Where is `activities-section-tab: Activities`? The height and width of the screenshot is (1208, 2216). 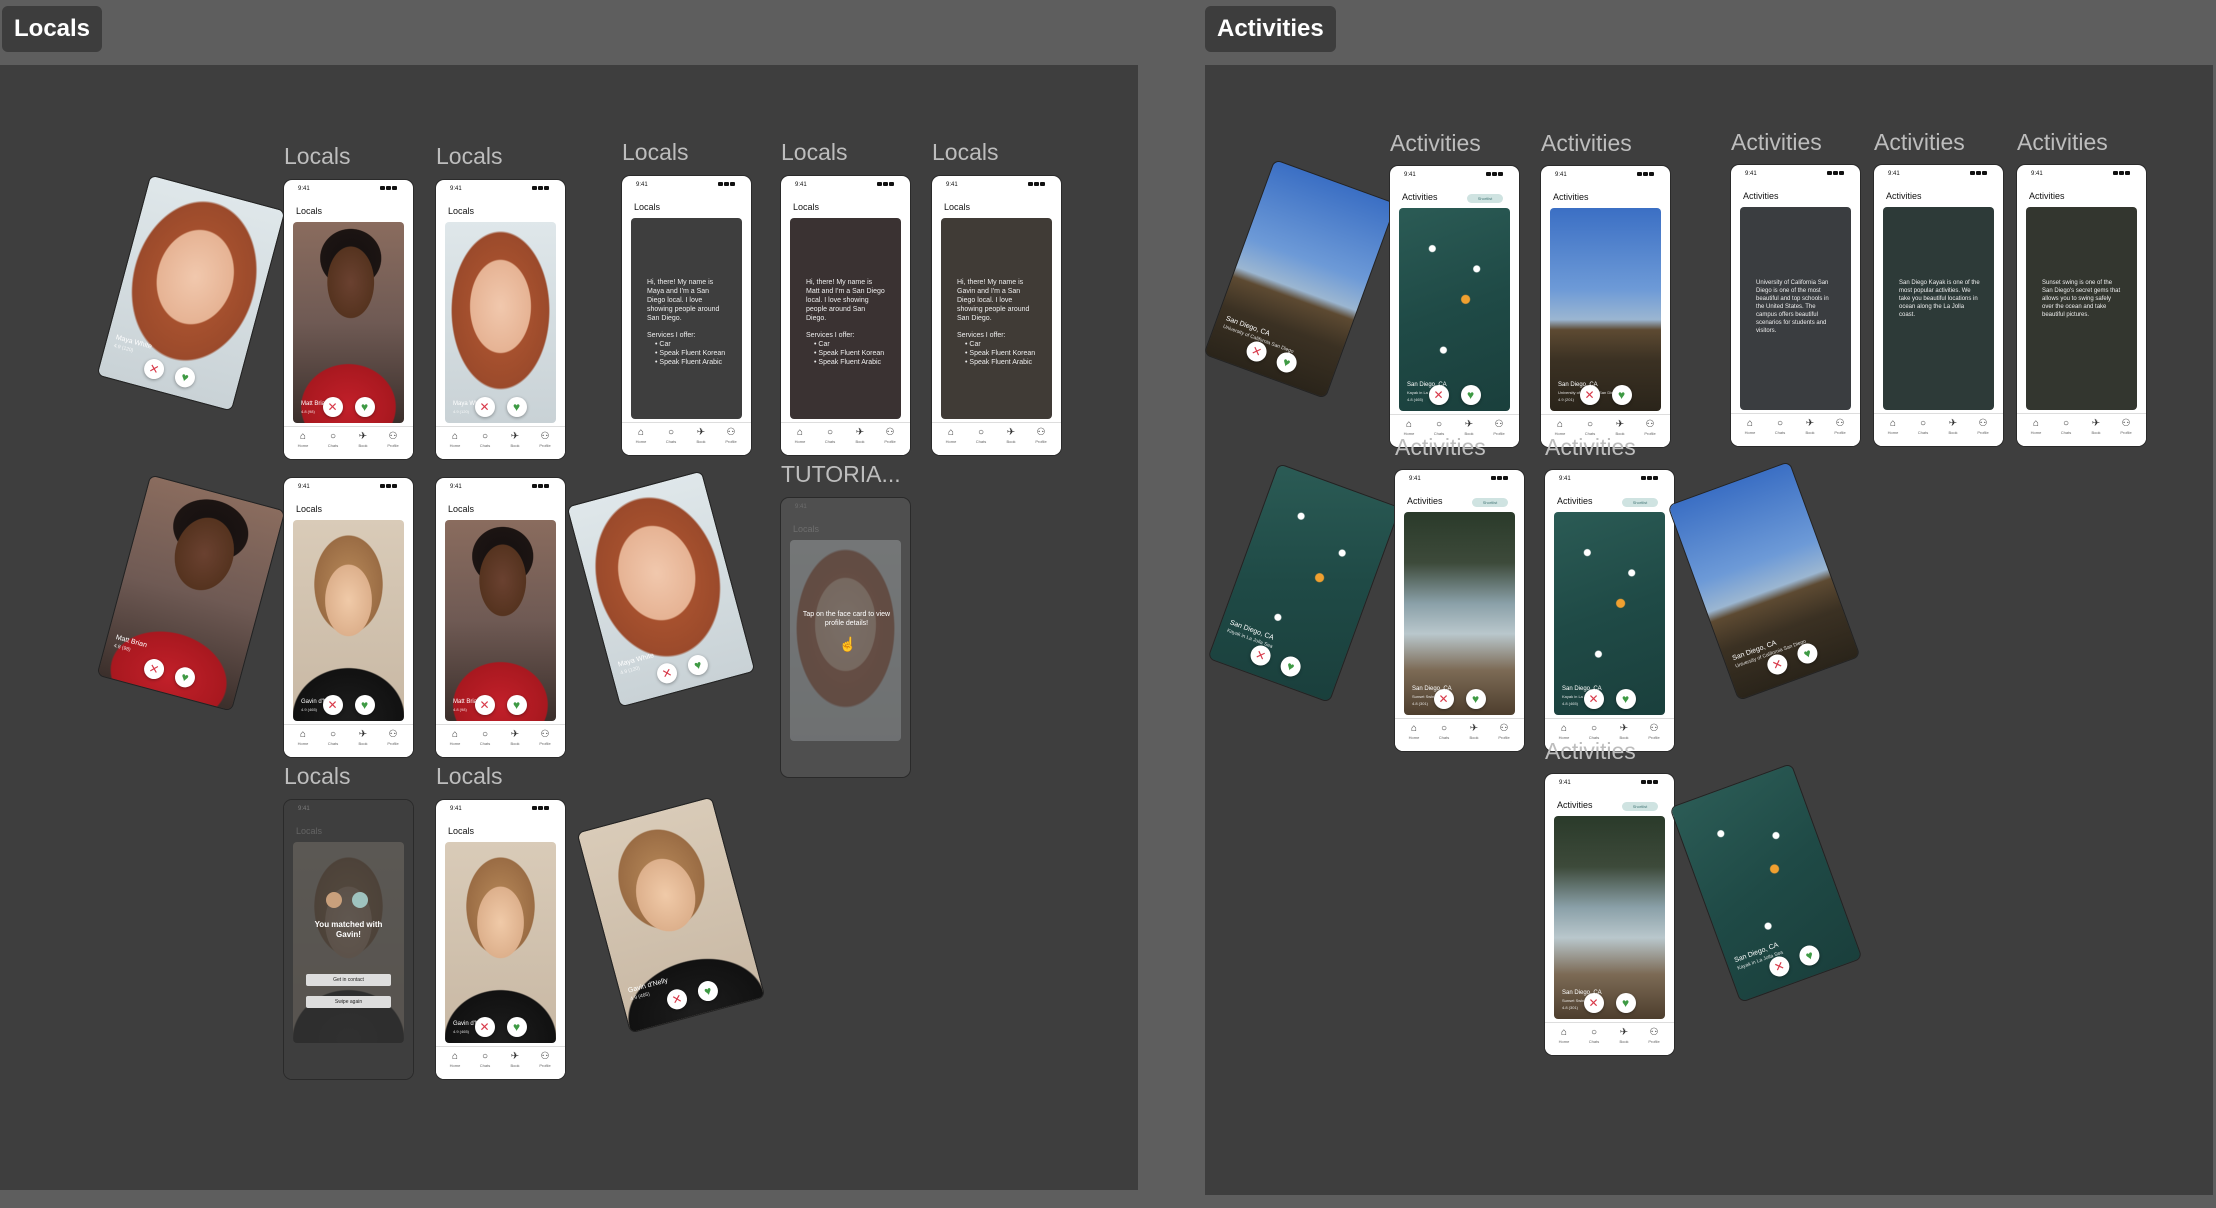 activities-section-tab: Activities is located at coordinates (1270, 29).